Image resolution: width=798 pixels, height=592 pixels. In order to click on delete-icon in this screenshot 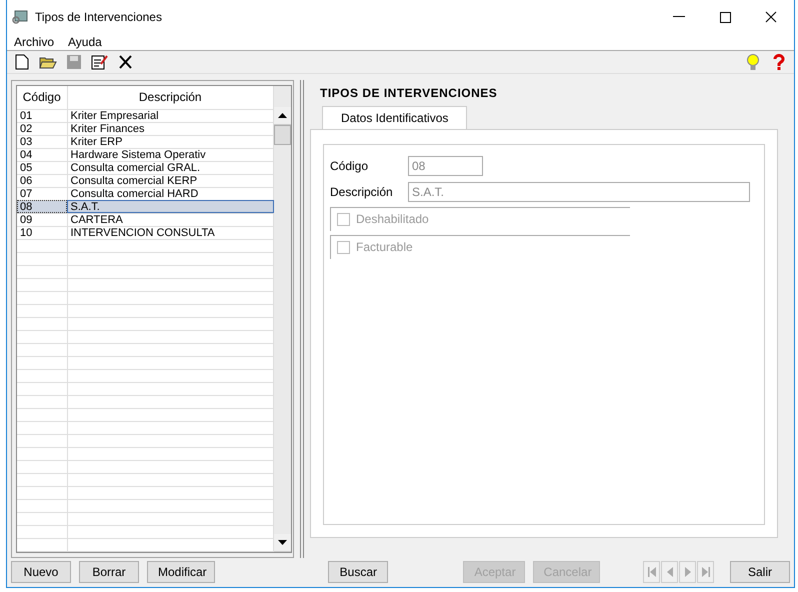, I will do `click(126, 62)`.